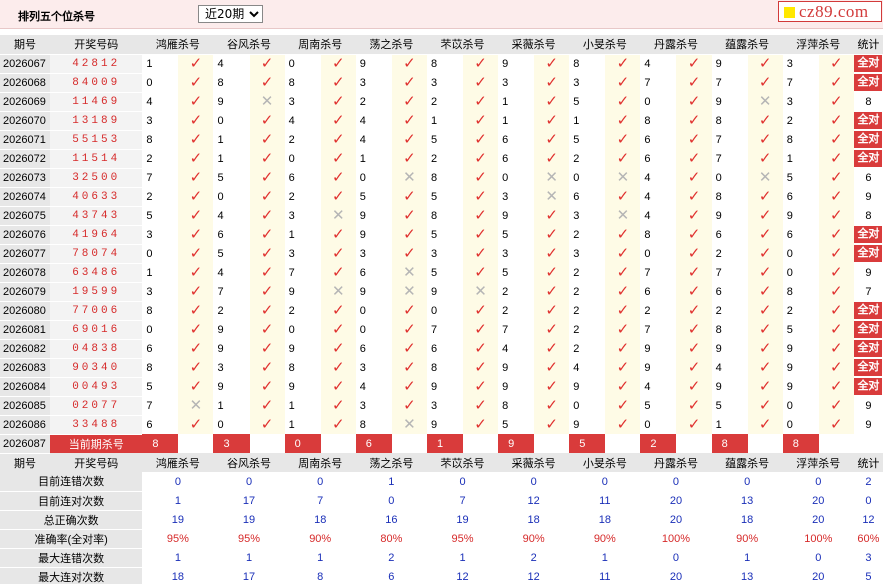  What do you see at coordinates (230, 14) in the screenshot?
I see `period-select: 近20期` at bounding box center [230, 14].